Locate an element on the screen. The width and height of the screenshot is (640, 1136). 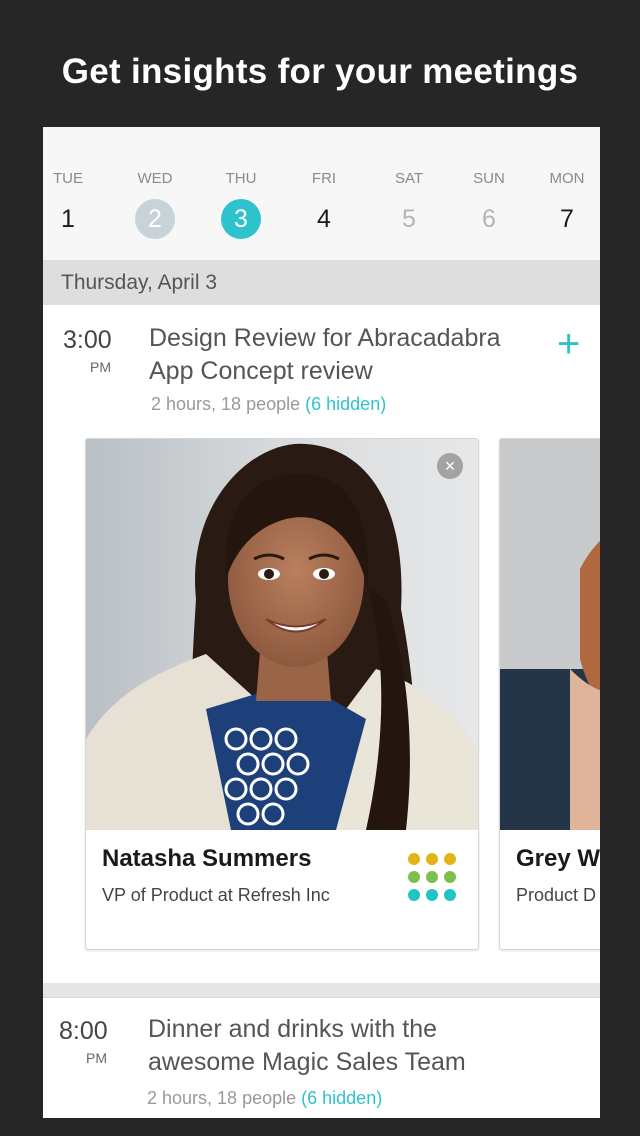
attendee-card: Grey W Product D is located at coordinates (549, 694).